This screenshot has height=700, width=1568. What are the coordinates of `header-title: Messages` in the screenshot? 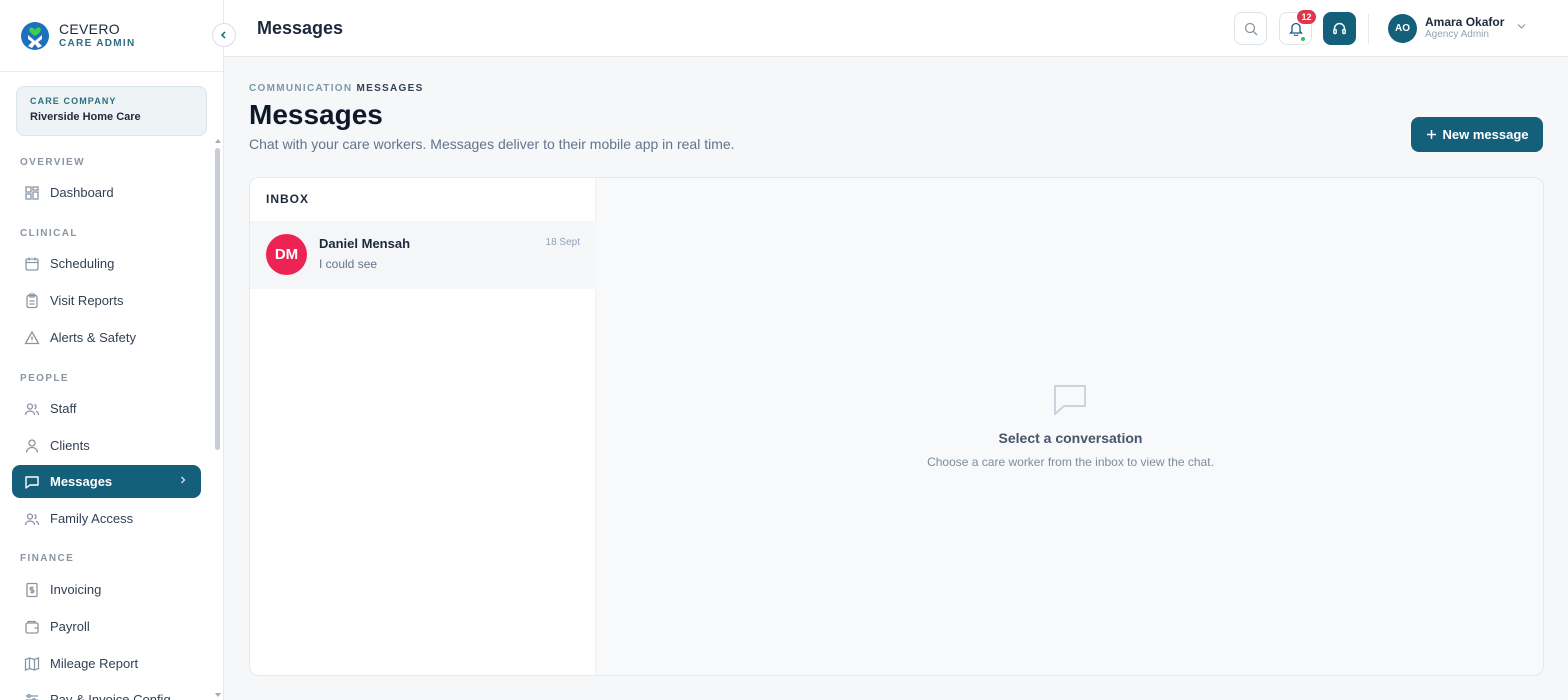 It's located at (300, 28).